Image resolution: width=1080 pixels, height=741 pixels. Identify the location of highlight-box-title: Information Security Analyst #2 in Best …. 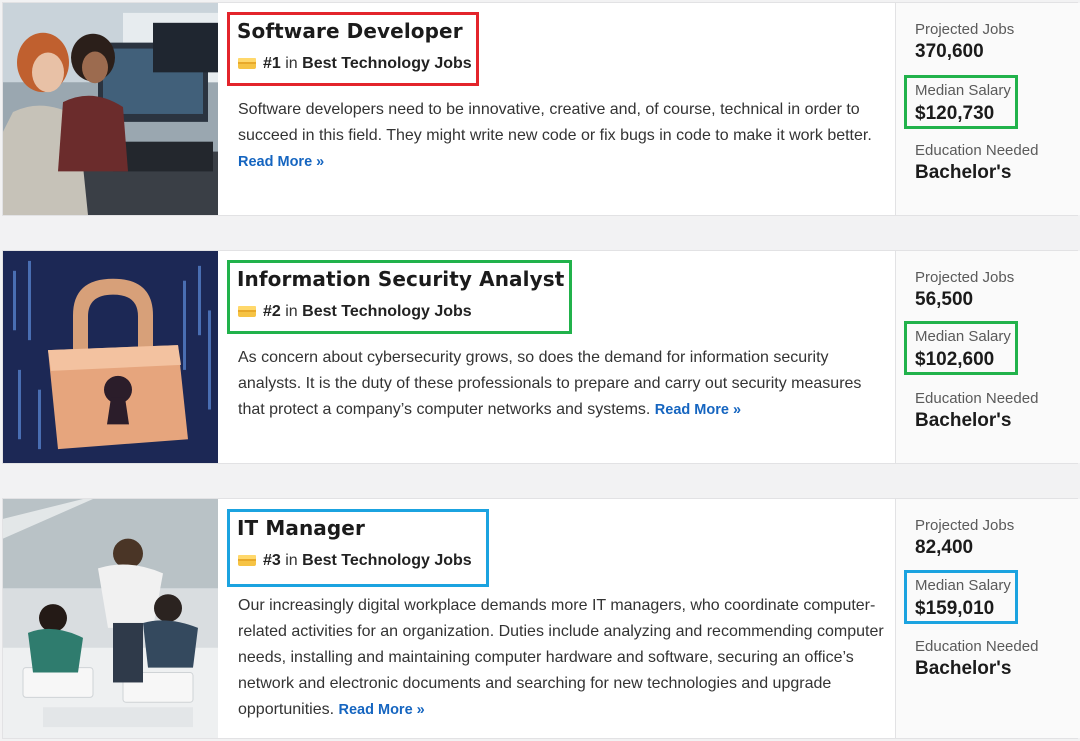
(399, 297).